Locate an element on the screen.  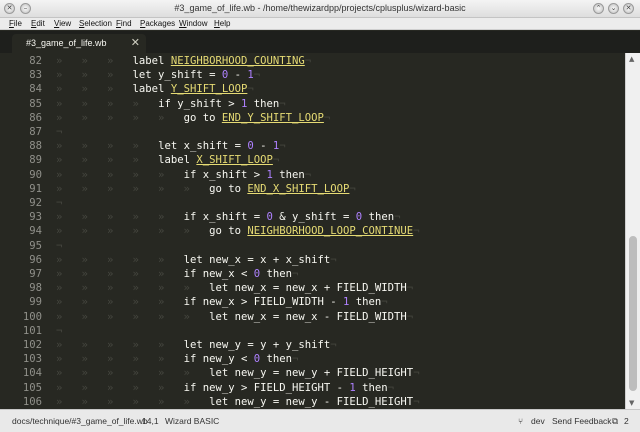
vertical-scrollbar: ▲ ▼ is located at coordinates (632, 231).